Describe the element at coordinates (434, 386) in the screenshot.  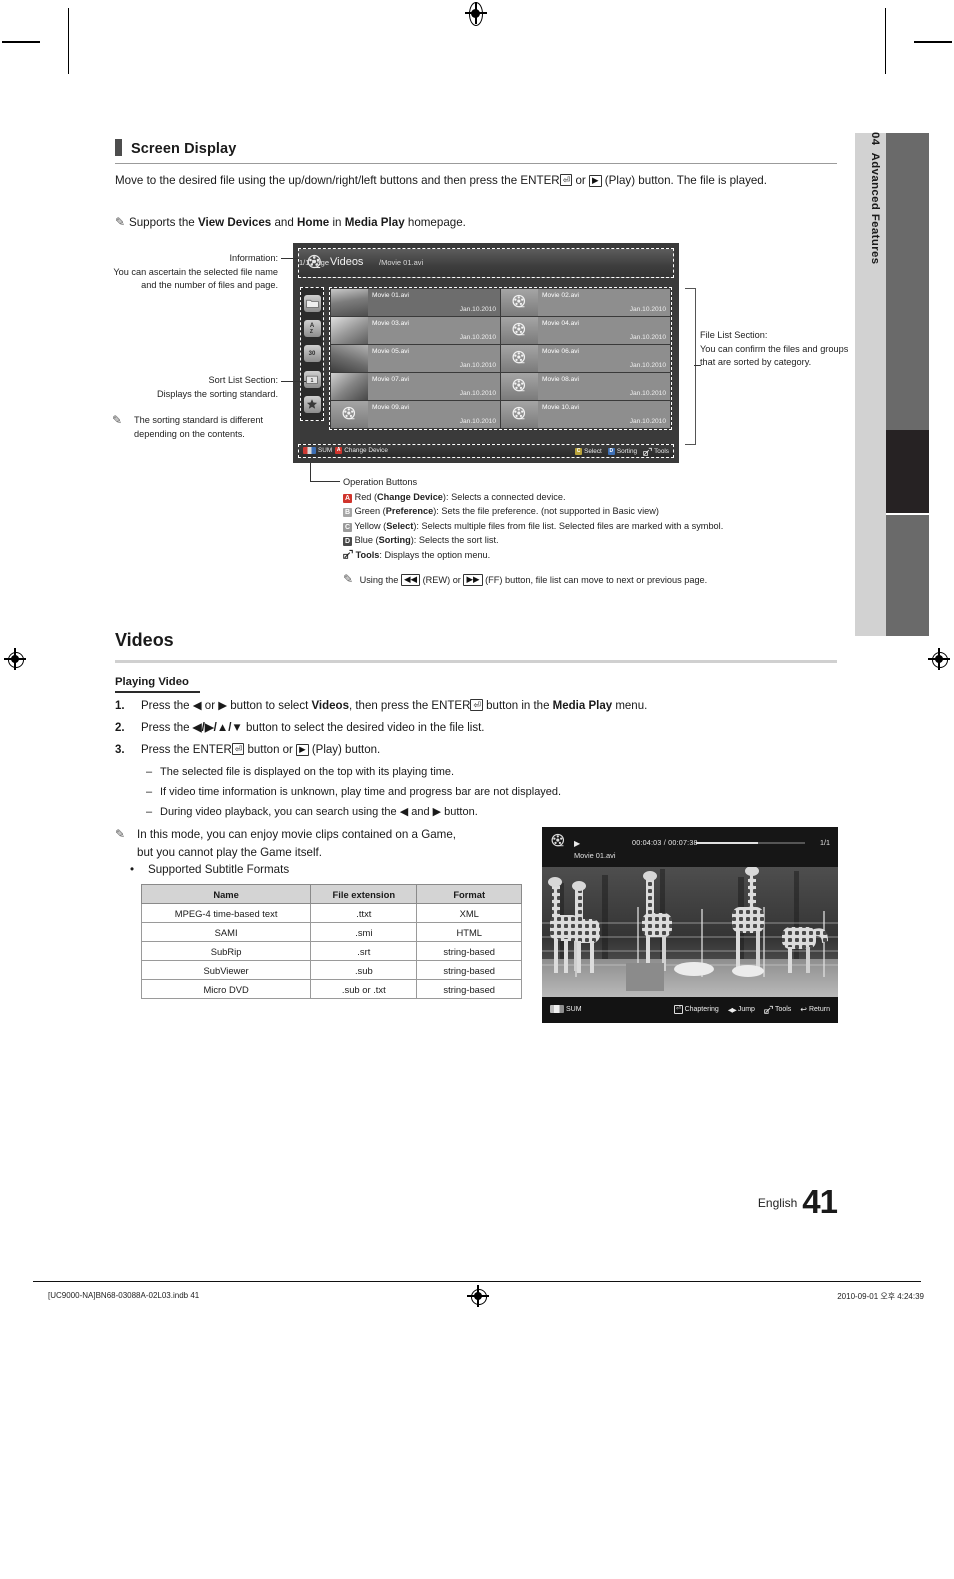
I see `file-meta: Movie 07.avi Jan.10.2010` at that location.